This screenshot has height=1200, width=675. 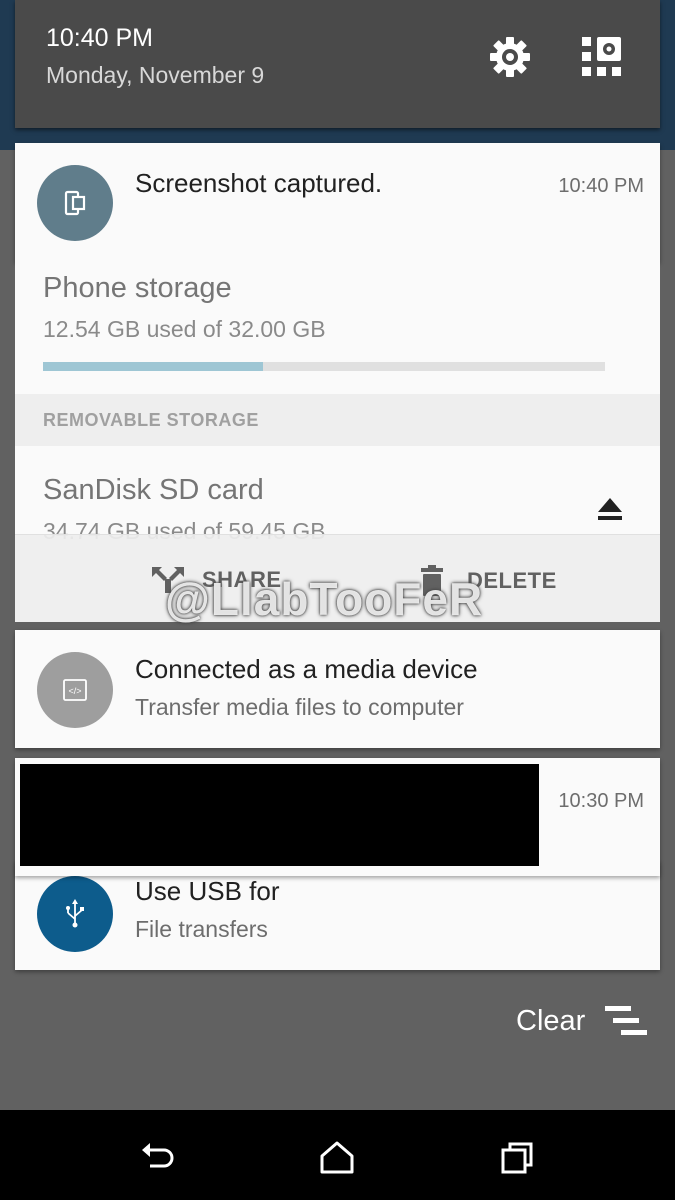 I want to click on eject-icon, so click(x=610, y=509).